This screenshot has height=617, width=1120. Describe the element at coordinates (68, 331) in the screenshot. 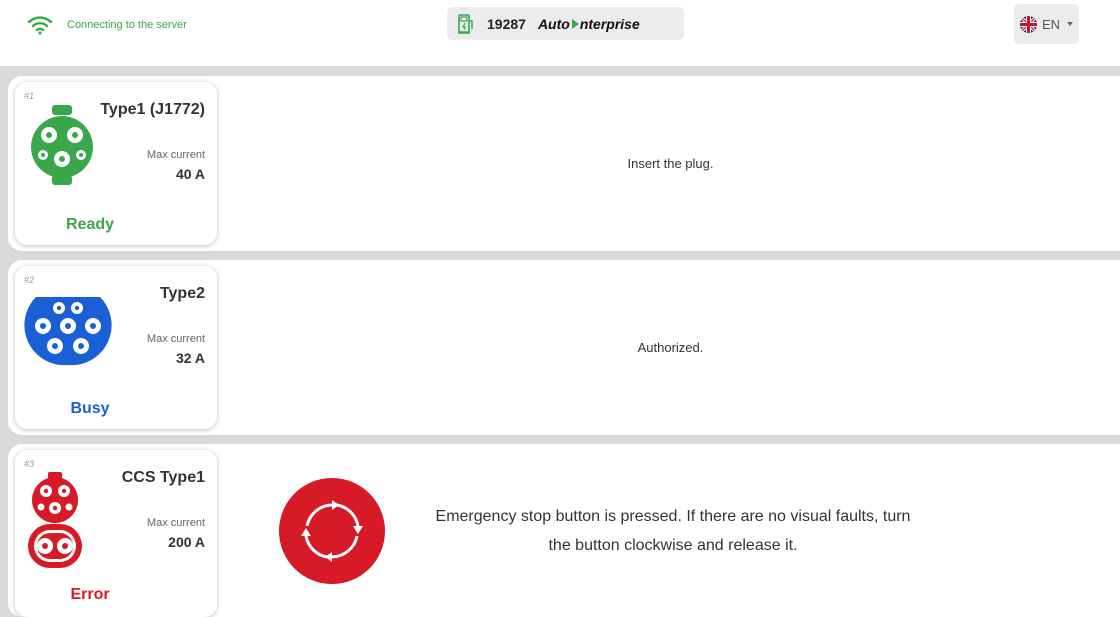

I see `type2-plug-icon` at that location.